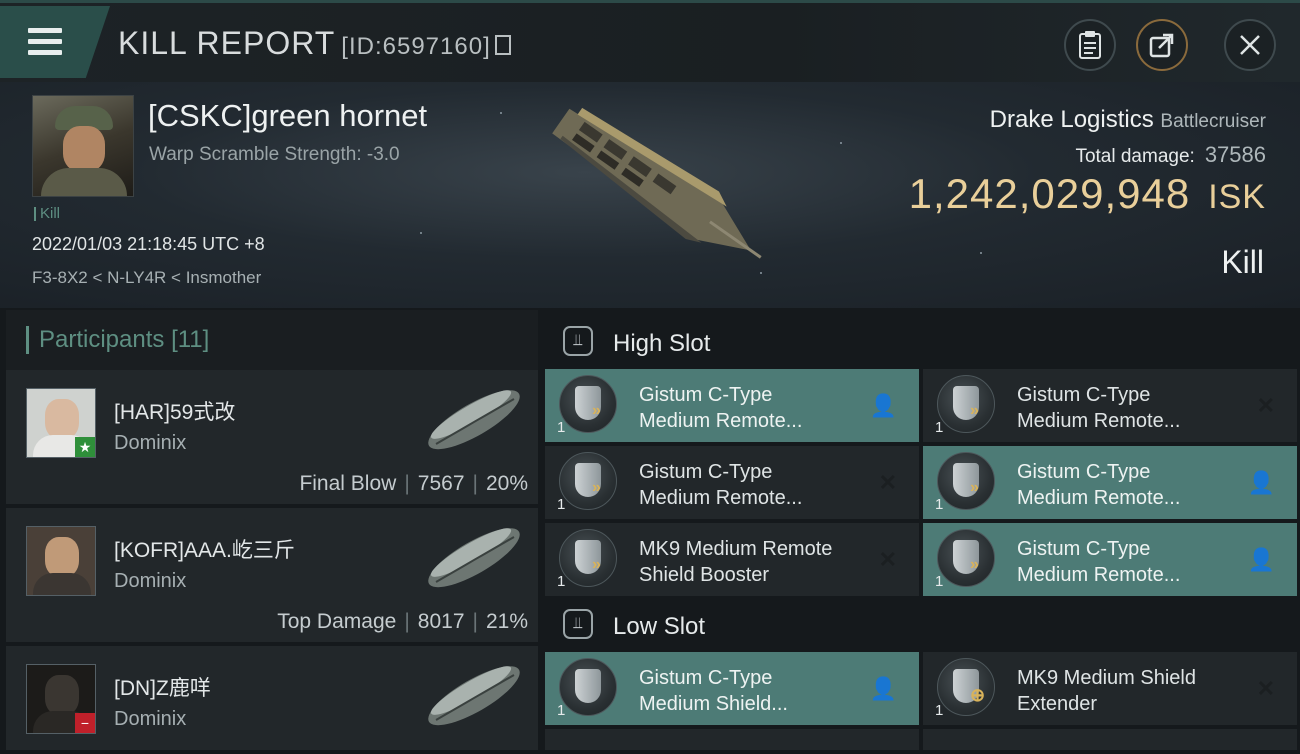  Describe the element at coordinates (147, 277) in the screenshot. I see `kill-location: F3-8X2 < N-LY4R < Insmother` at that location.